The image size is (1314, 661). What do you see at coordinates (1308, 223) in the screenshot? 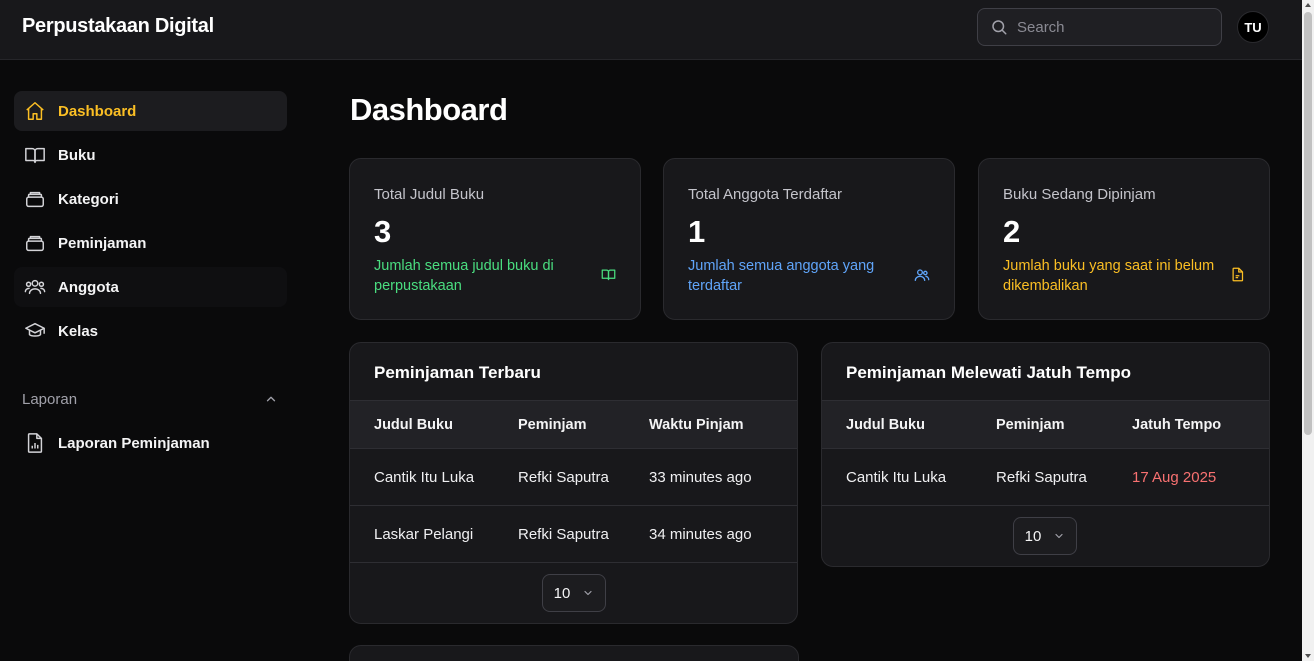
I see `scrollbar-thumb` at bounding box center [1308, 223].